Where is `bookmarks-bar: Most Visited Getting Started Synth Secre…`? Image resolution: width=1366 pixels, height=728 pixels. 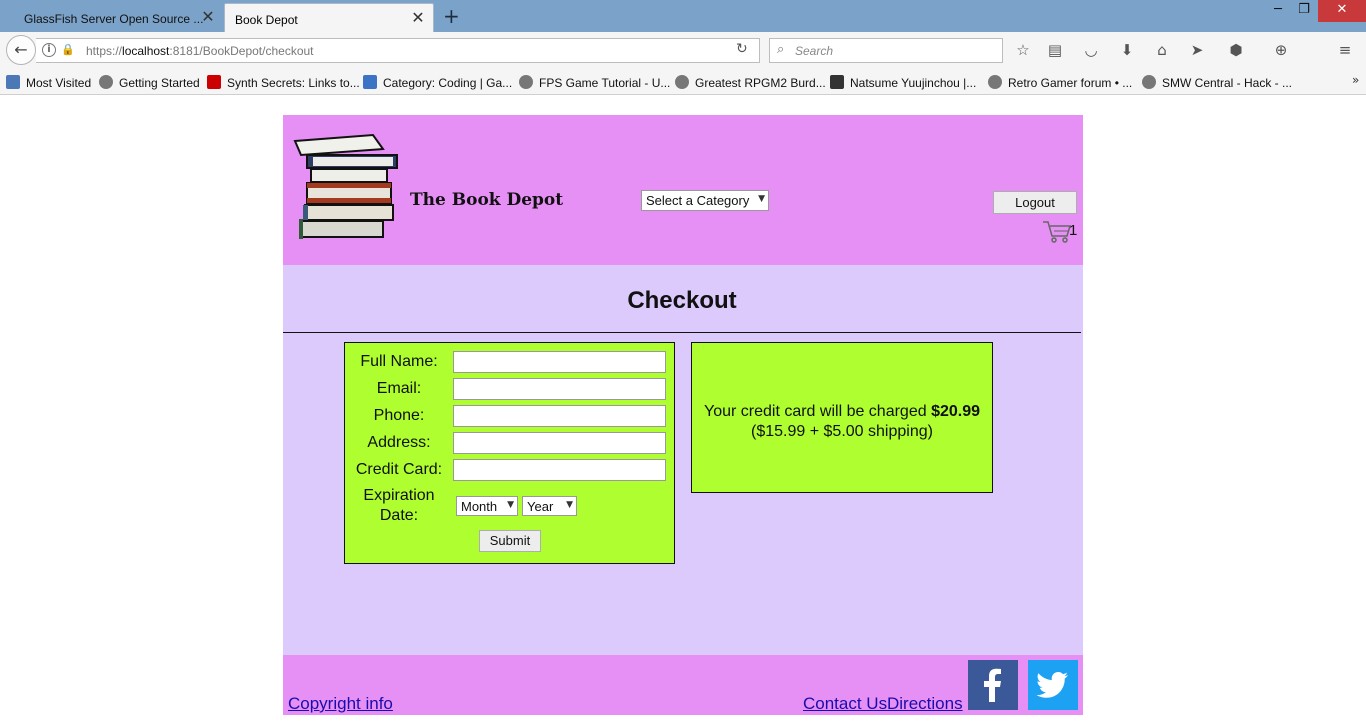
bookmarks-bar: Most Visited Getting Started Synth Secre… is located at coordinates (683, 81).